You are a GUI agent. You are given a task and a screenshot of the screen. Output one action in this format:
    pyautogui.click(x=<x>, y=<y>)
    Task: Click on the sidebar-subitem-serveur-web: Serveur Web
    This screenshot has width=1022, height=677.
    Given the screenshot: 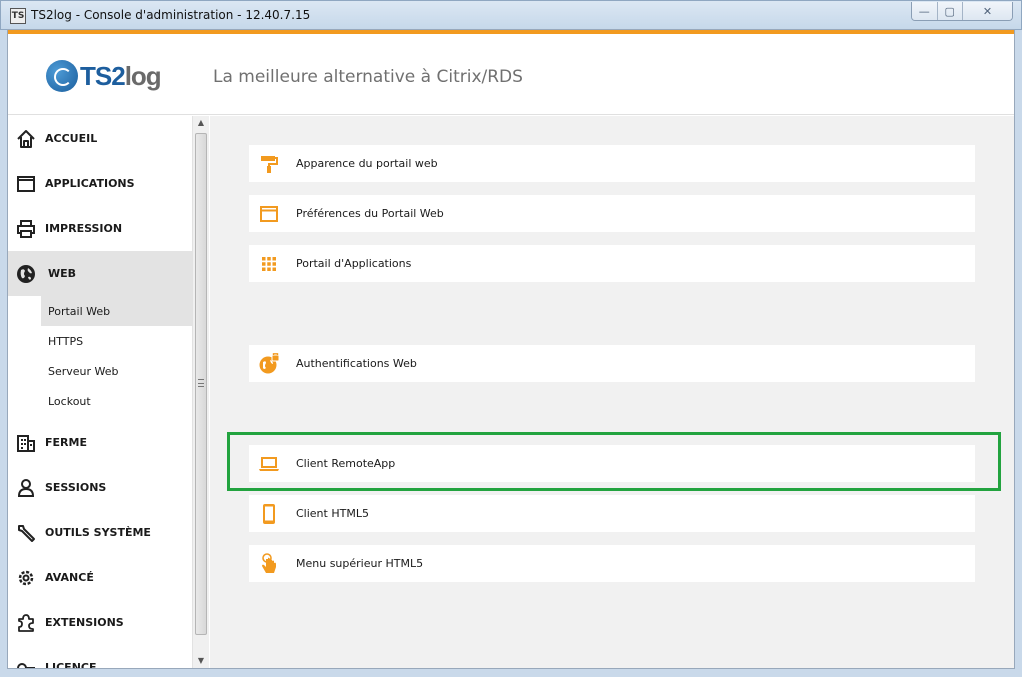 What is the action you would take?
    pyautogui.click(x=116, y=371)
    